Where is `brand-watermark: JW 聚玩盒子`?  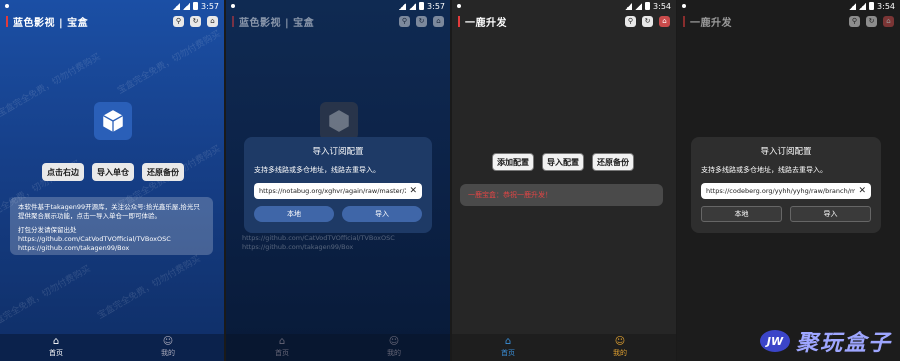
brand-watermark: JW 聚玩盒子 is located at coordinates (825, 341).